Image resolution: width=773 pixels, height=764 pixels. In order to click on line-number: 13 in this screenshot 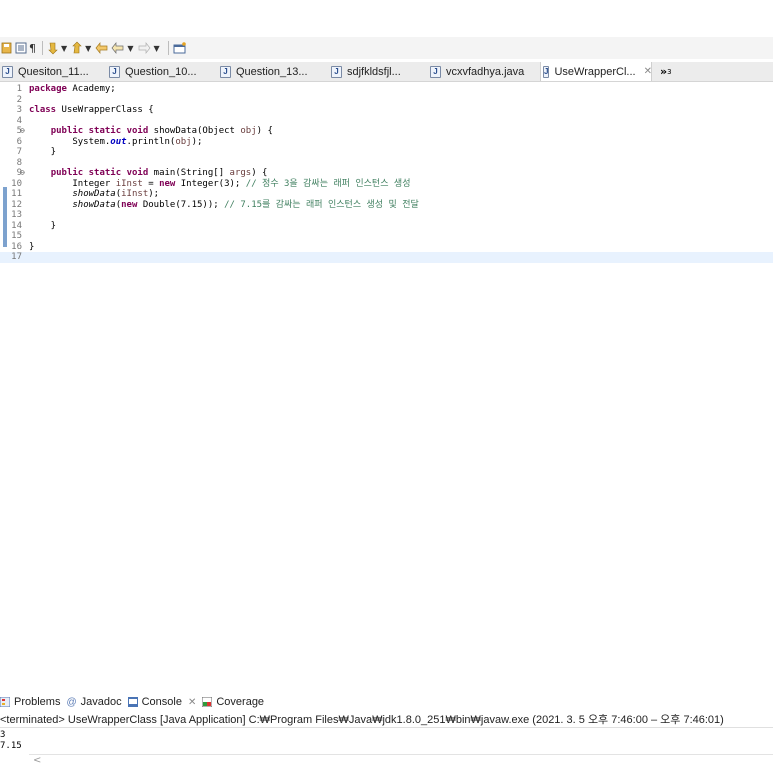, I will do `click(16, 215)`.